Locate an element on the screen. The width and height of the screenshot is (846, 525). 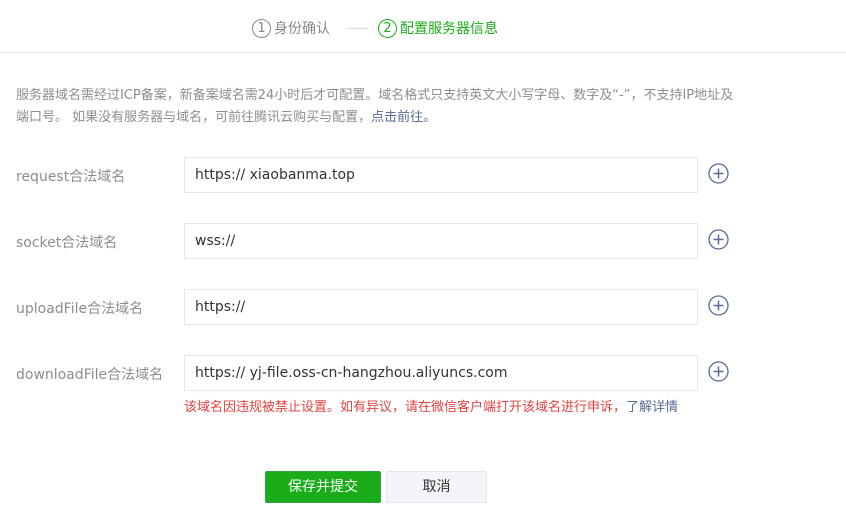
add-socket-domain-button is located at coordinates (718, 239).